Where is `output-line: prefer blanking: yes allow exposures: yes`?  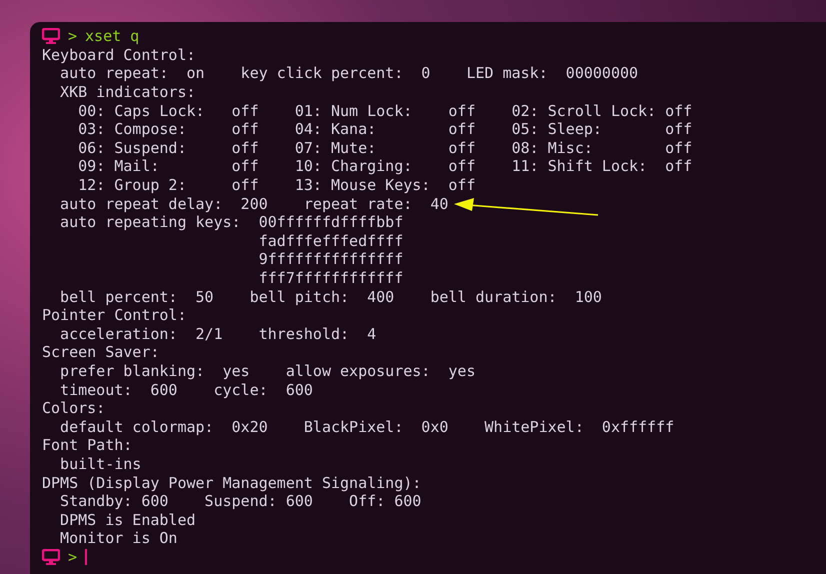
output-line: prefer blanking: yes allow exposures: yes is located at coordinates (267, 371).